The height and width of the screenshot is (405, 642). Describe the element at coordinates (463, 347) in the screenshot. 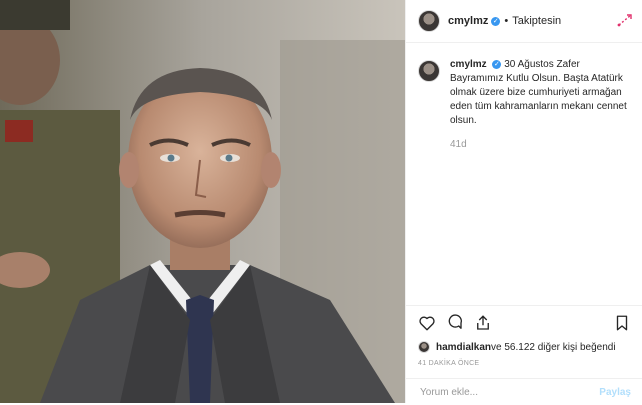

I see `liker-username: hamdialkan` at that location.